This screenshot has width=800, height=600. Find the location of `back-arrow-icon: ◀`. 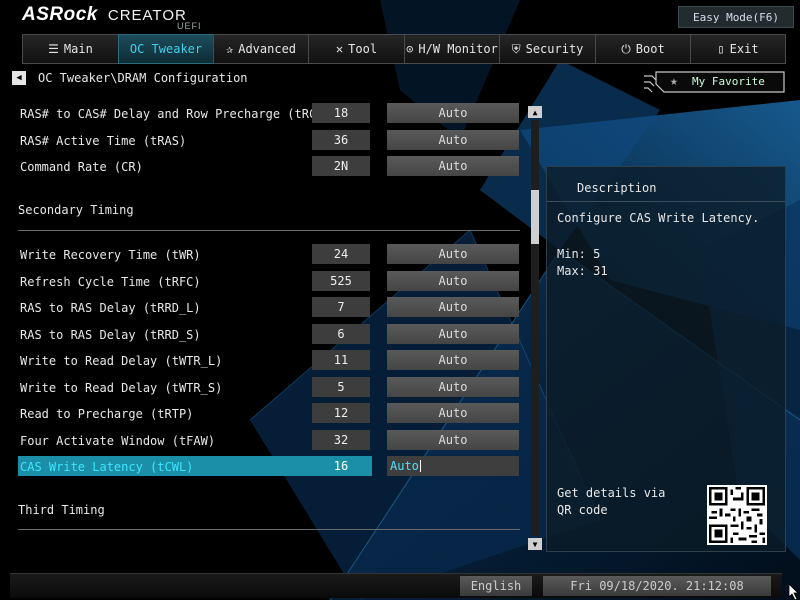

back-arrow-icon: ◀ is located at coordinates (19, 78).